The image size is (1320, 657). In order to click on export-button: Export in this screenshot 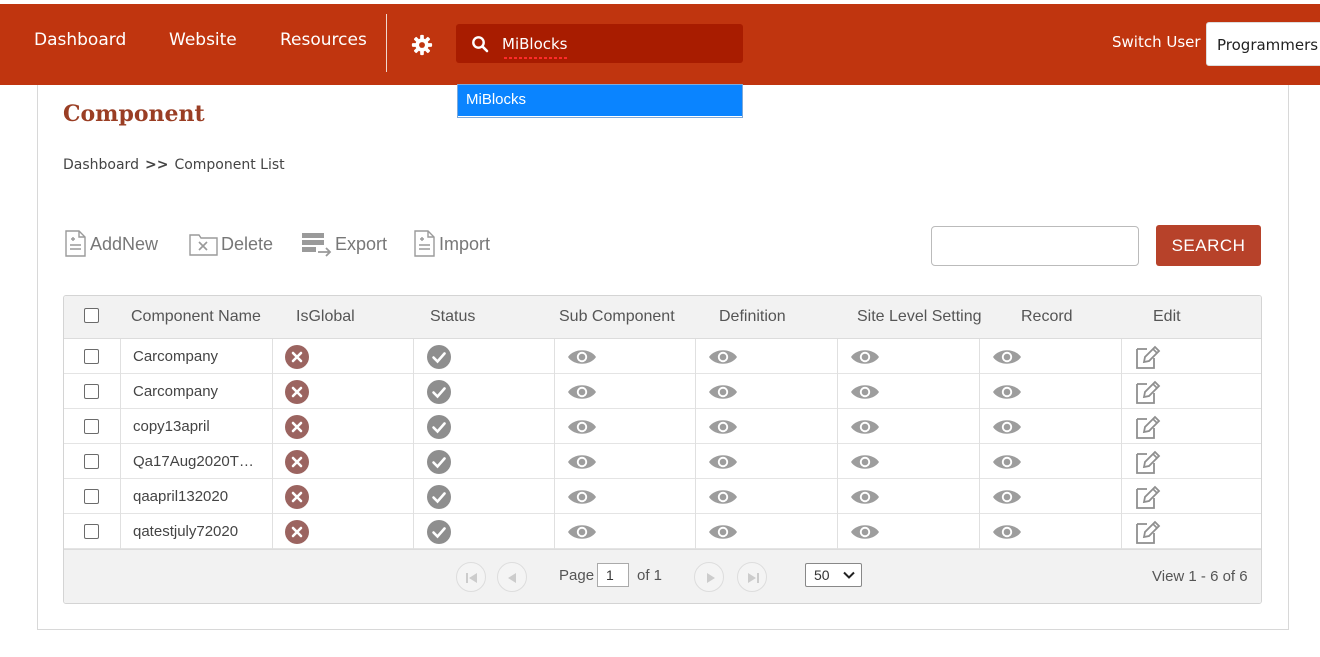, I will do `click(344, 244)`.